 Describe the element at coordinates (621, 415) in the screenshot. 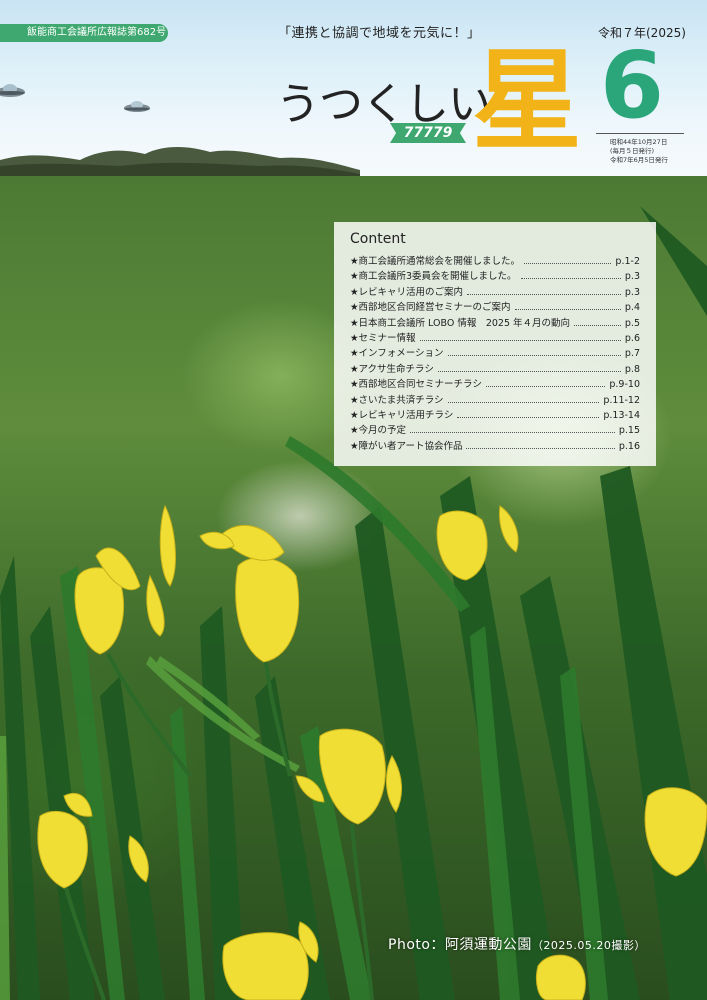

I see `toc-item-page: p.13-14` at that location.